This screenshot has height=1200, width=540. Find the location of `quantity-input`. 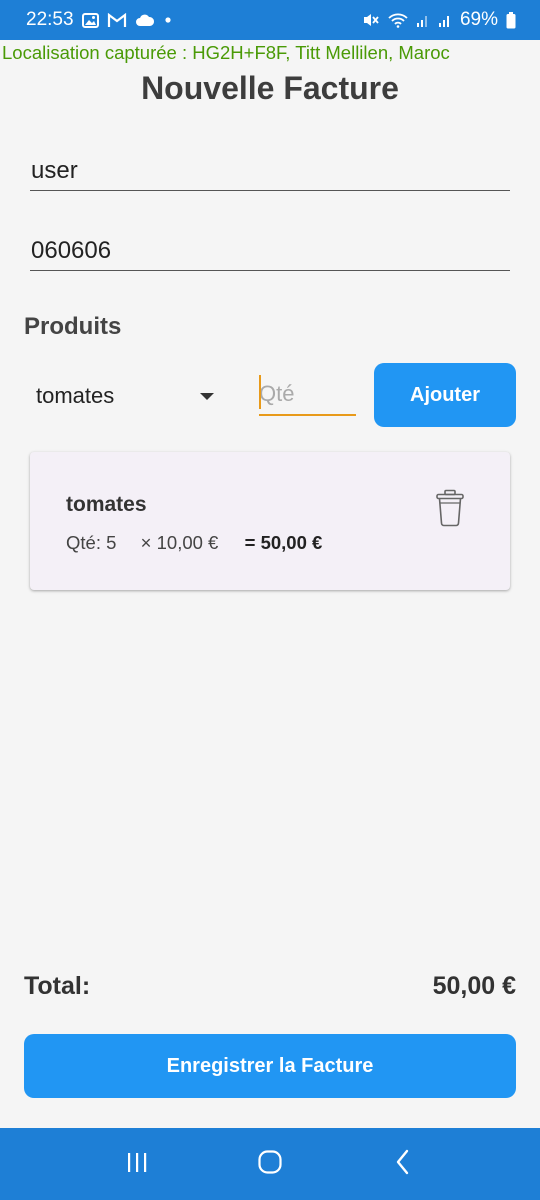

quantity-input is located at coordinates (307, 395).